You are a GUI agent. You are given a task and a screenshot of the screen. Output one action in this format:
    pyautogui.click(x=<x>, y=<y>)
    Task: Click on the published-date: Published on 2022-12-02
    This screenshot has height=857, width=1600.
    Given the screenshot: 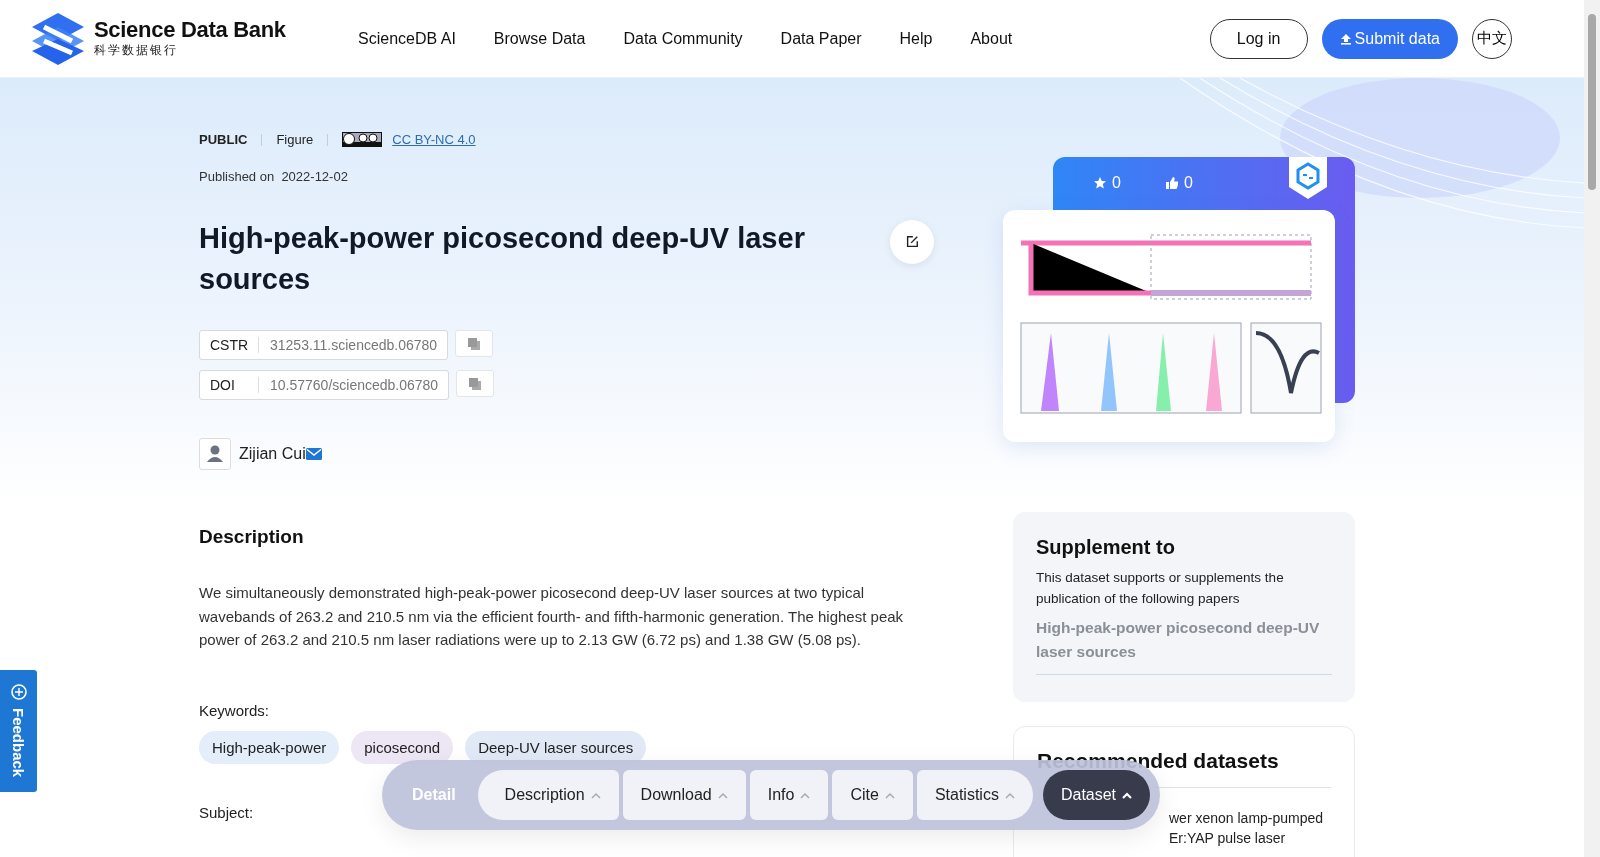 What is the action you would take?
    pyautogui.click(x=273, y=176)
    